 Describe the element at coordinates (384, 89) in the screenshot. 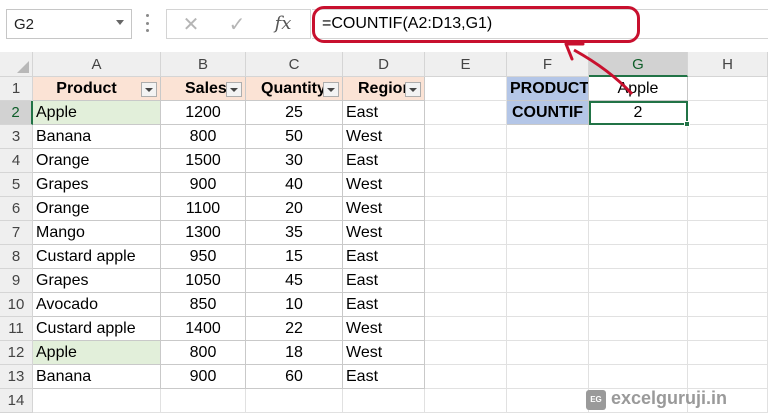

I see `table-header-region: Region` at that location.